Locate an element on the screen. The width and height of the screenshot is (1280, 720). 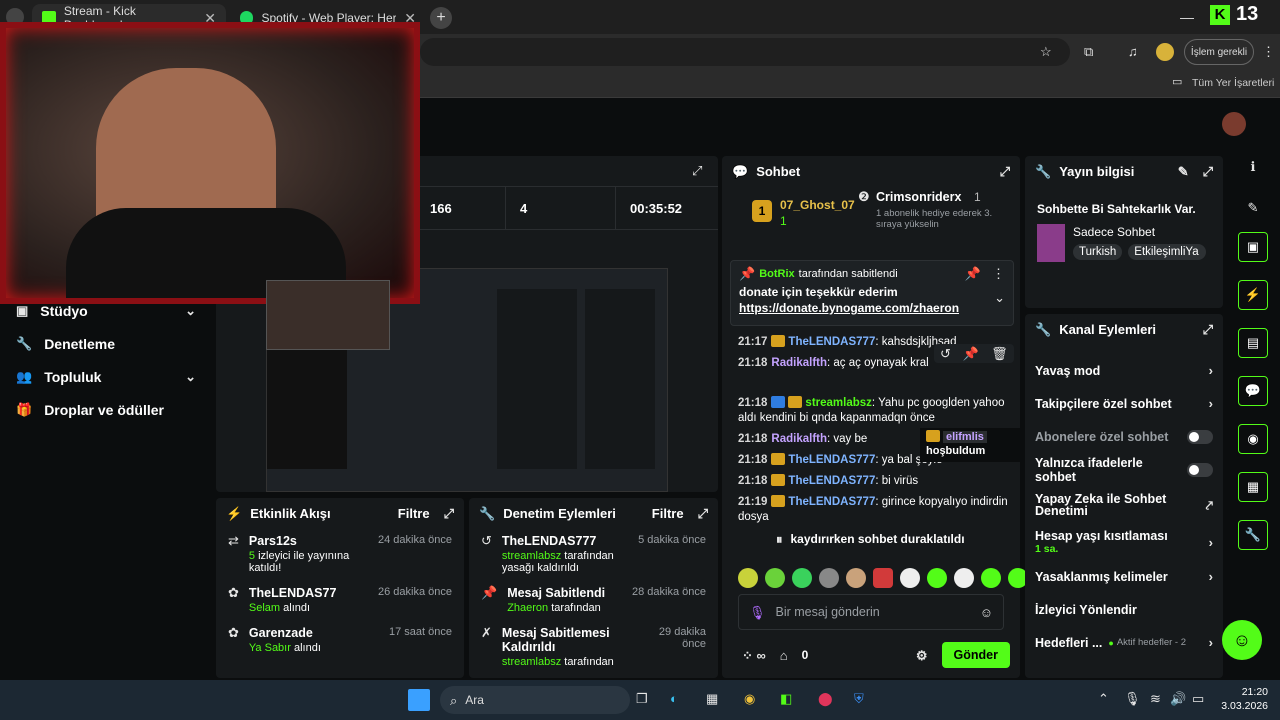
account-age-action: Hesap yaşı kısıtlaması 1 sa. › is located at coordinates (1124, 542).